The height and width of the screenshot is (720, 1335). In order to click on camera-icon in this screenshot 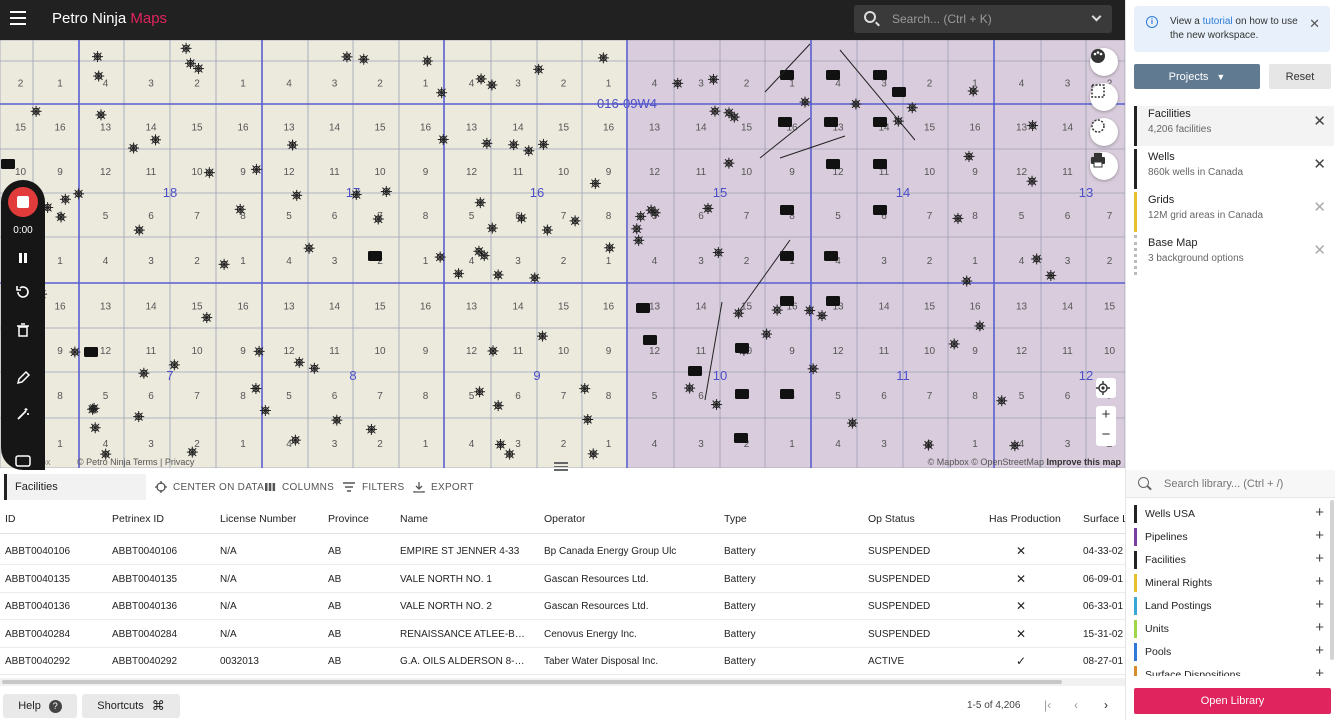, I will do `click(23, 460)`.